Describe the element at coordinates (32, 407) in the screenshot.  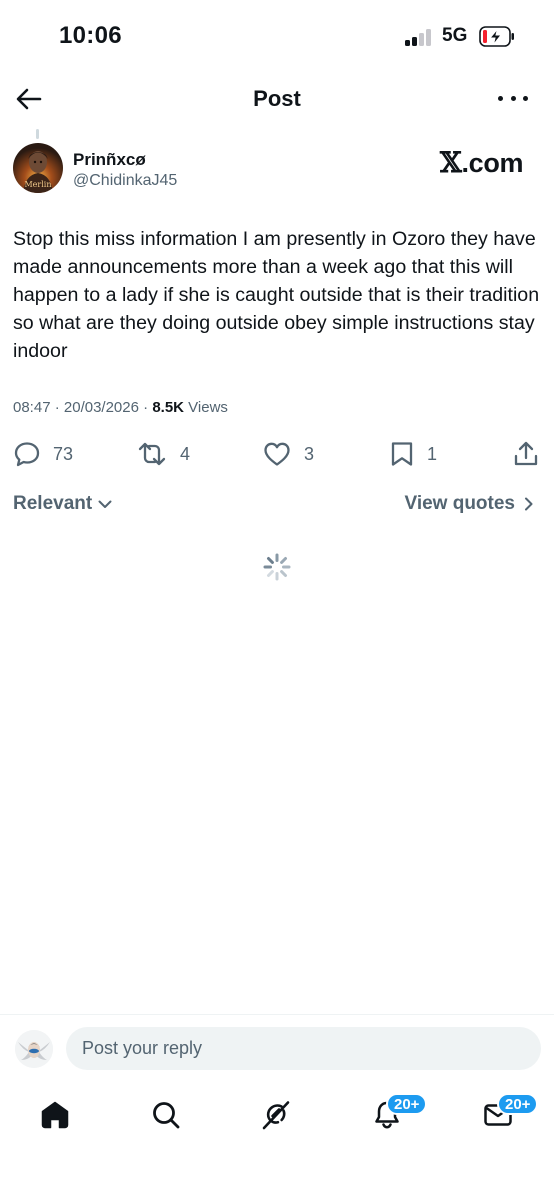
I see `post-time: 08:47` at that location.